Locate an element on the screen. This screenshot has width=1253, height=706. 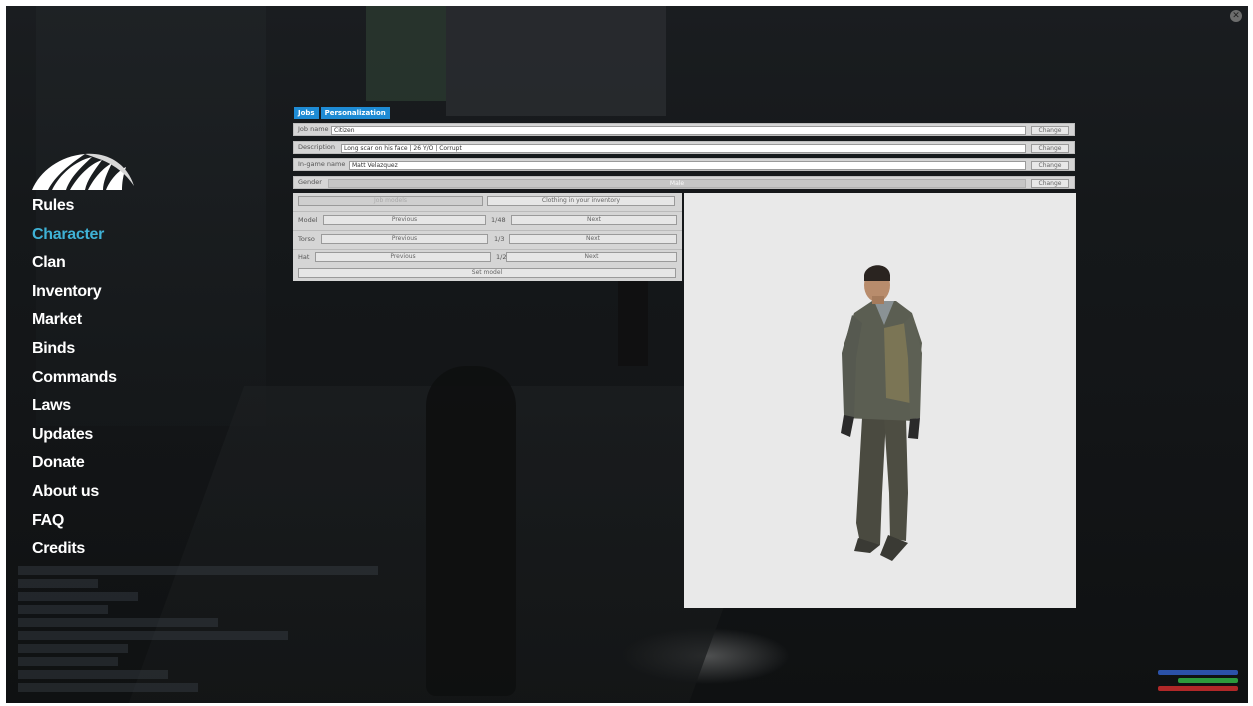
wing-logo is located at coordinates (83, 171).